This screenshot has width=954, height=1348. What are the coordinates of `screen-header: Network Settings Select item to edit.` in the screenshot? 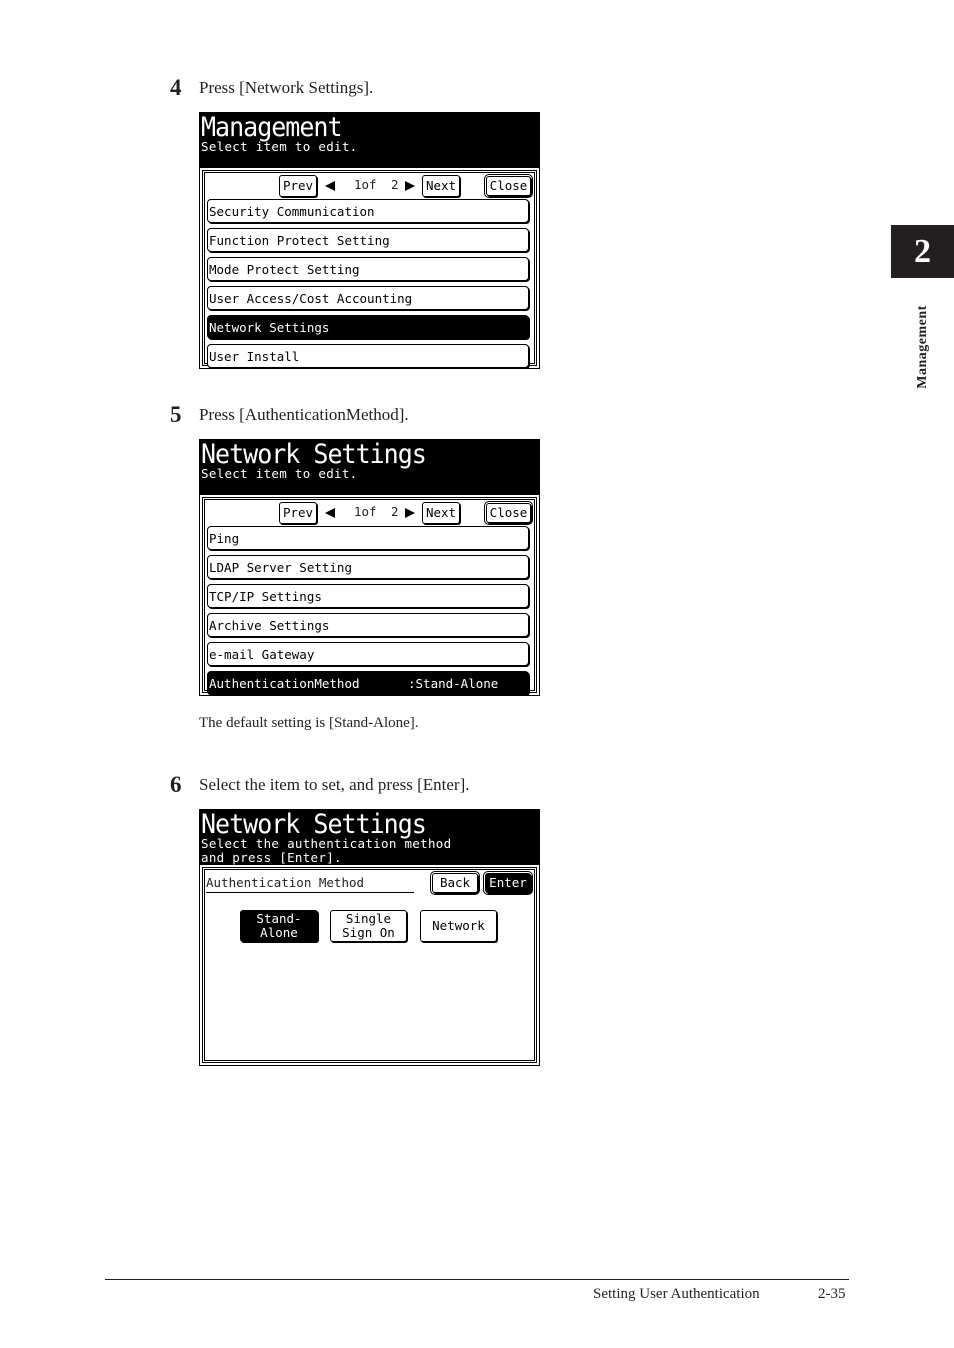 It's located at (369, 467).